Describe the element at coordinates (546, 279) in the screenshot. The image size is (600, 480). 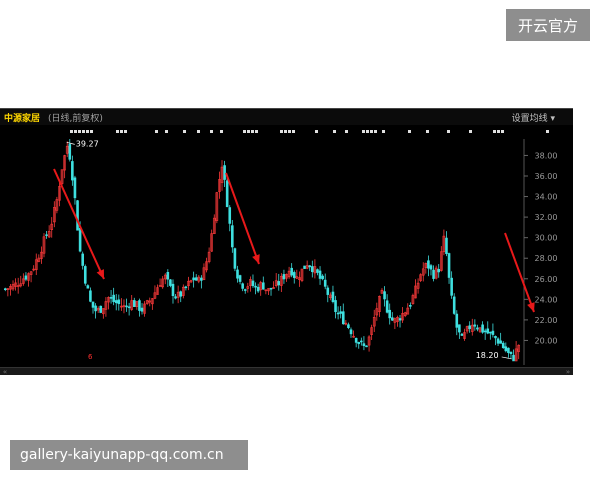
I see `y-tick-label: 26.00` at that location.